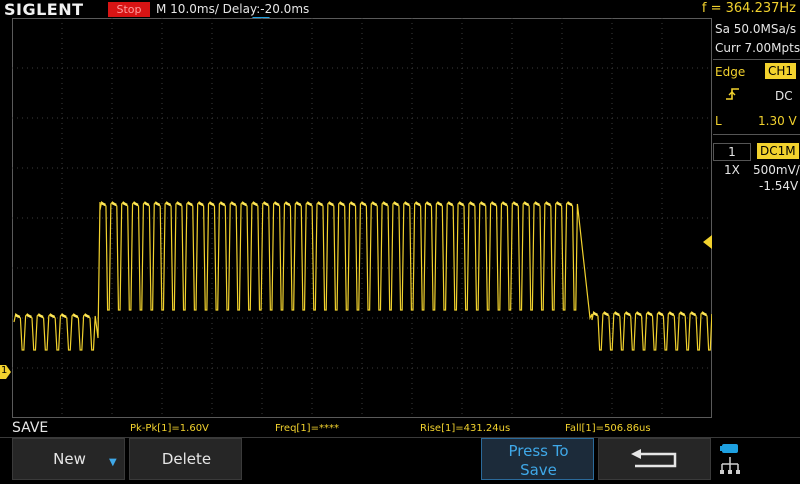 This screenshot has height=484, width=800. I want to click on press-to-save-softkey: Press To Save, so click(537, 459).